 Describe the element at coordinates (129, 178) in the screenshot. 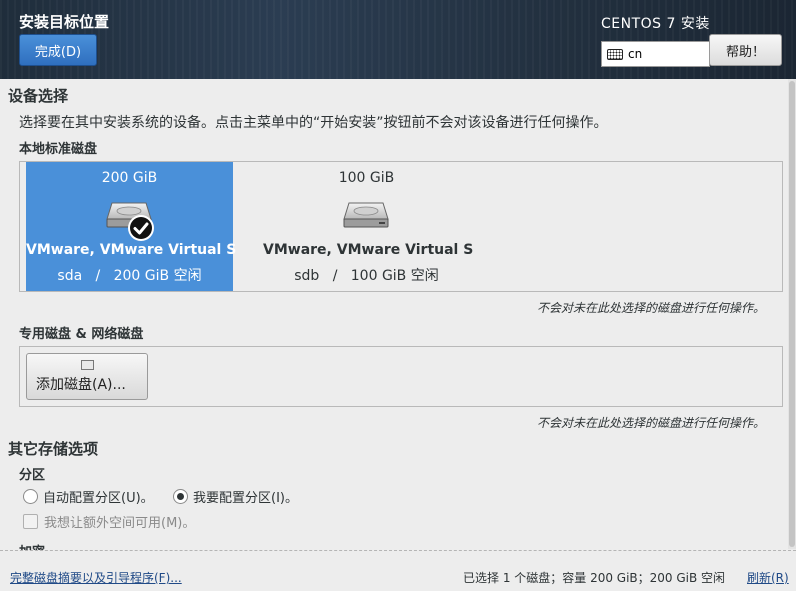

I see `disk-size: 200 GiB` at that location.